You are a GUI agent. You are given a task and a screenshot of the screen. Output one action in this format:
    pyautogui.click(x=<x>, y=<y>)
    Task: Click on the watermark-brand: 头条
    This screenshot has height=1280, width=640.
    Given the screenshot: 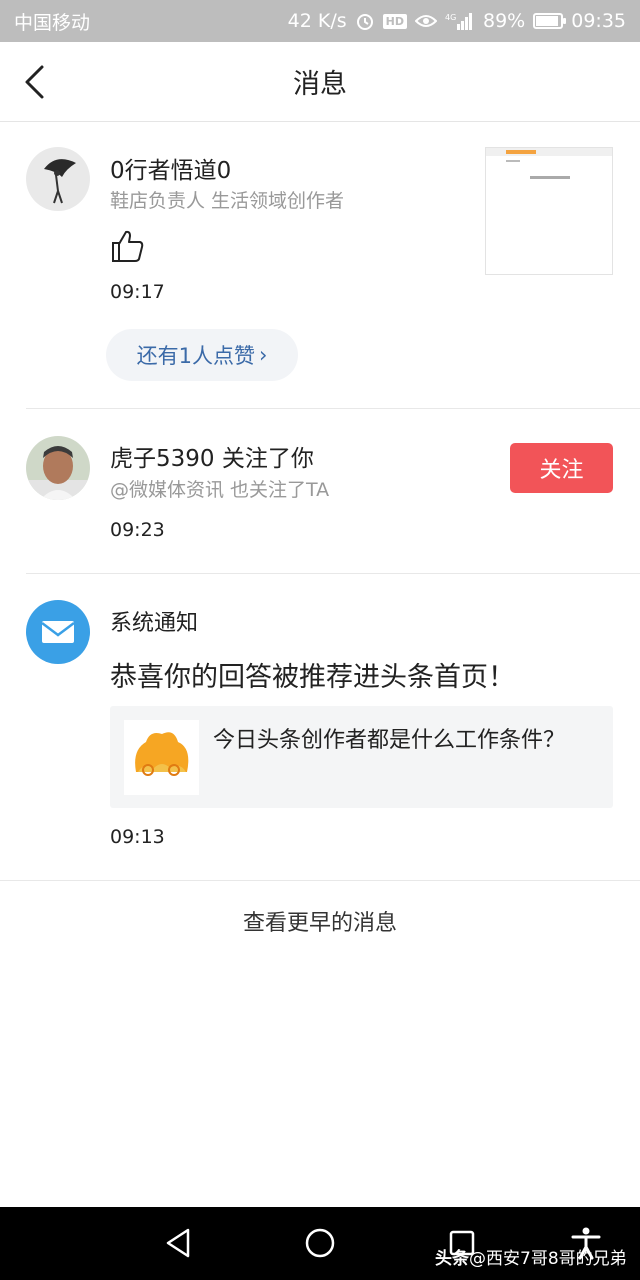 What is the action you would take?
    pyautogui.click(x=452, y=1259)
    